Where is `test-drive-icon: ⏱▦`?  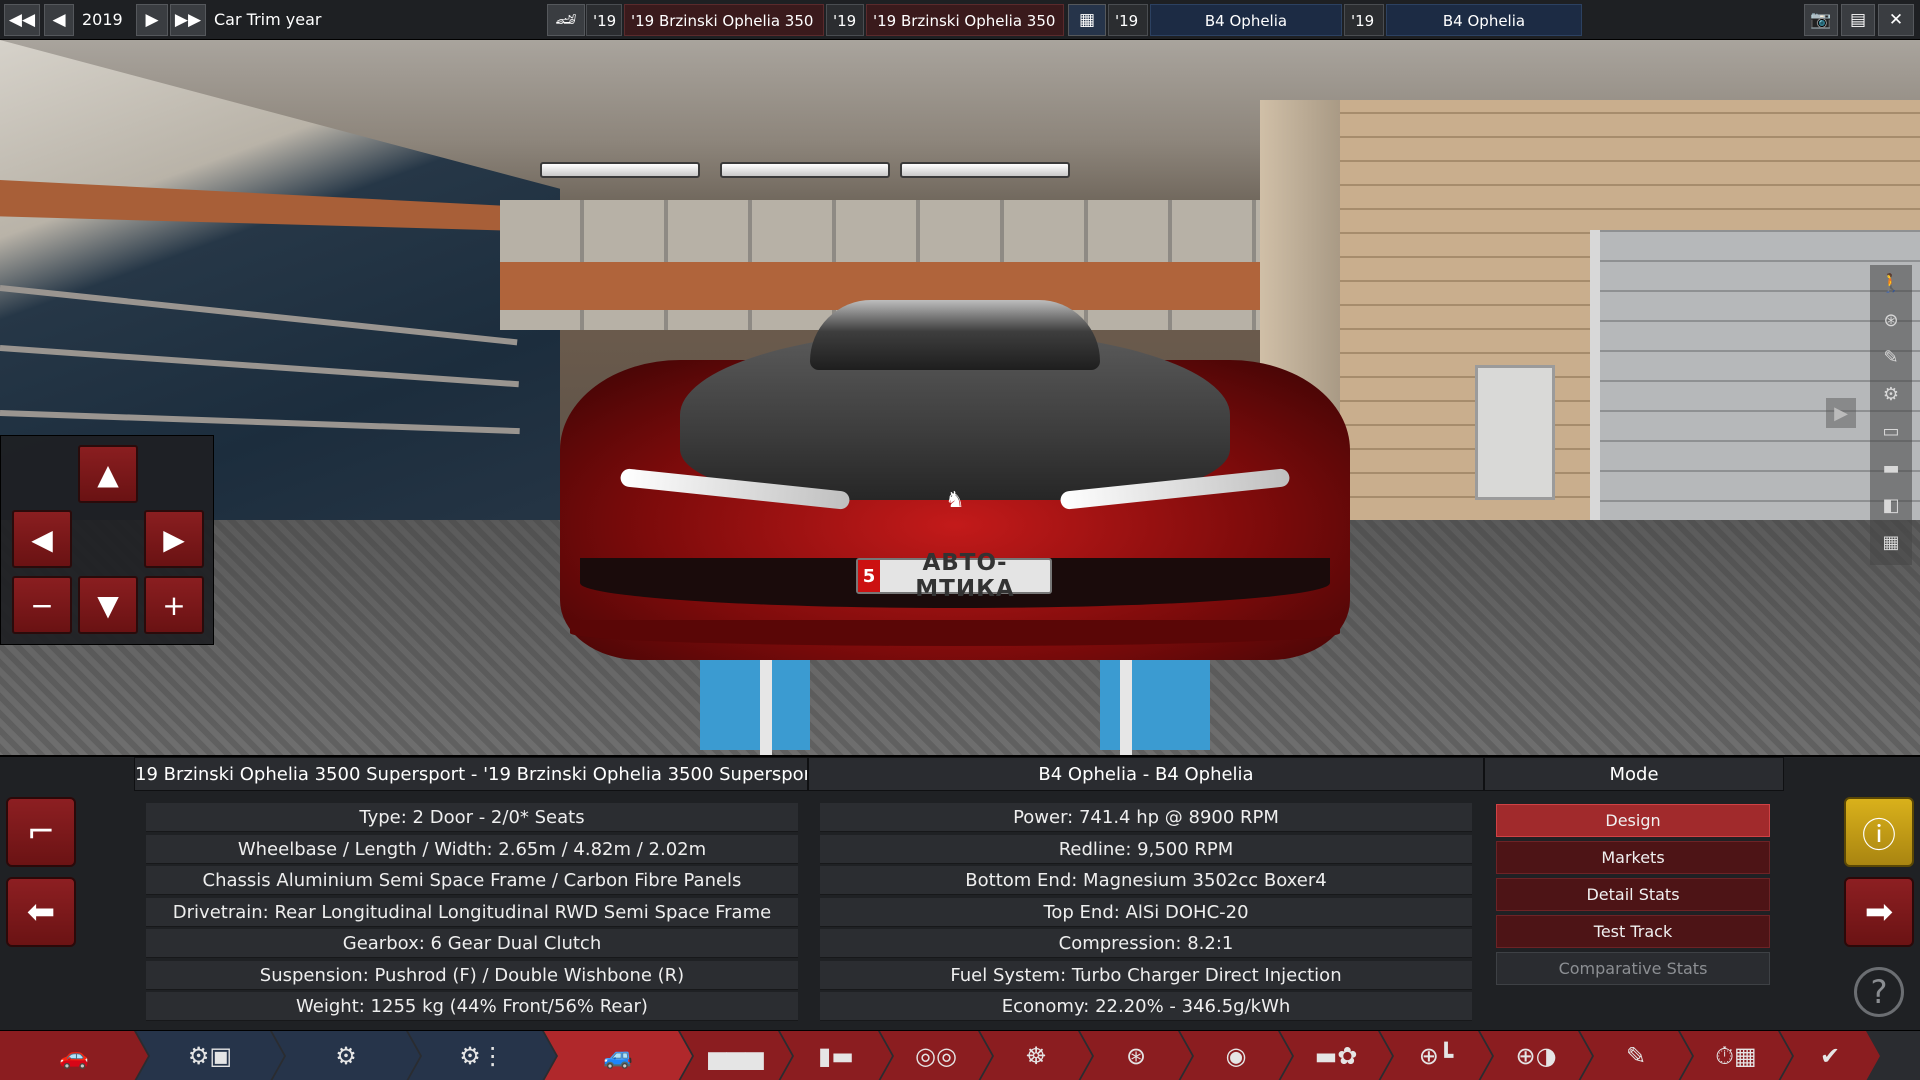
test-drive-icon: ⏱▦ is located at coordinates (1736, 1055).